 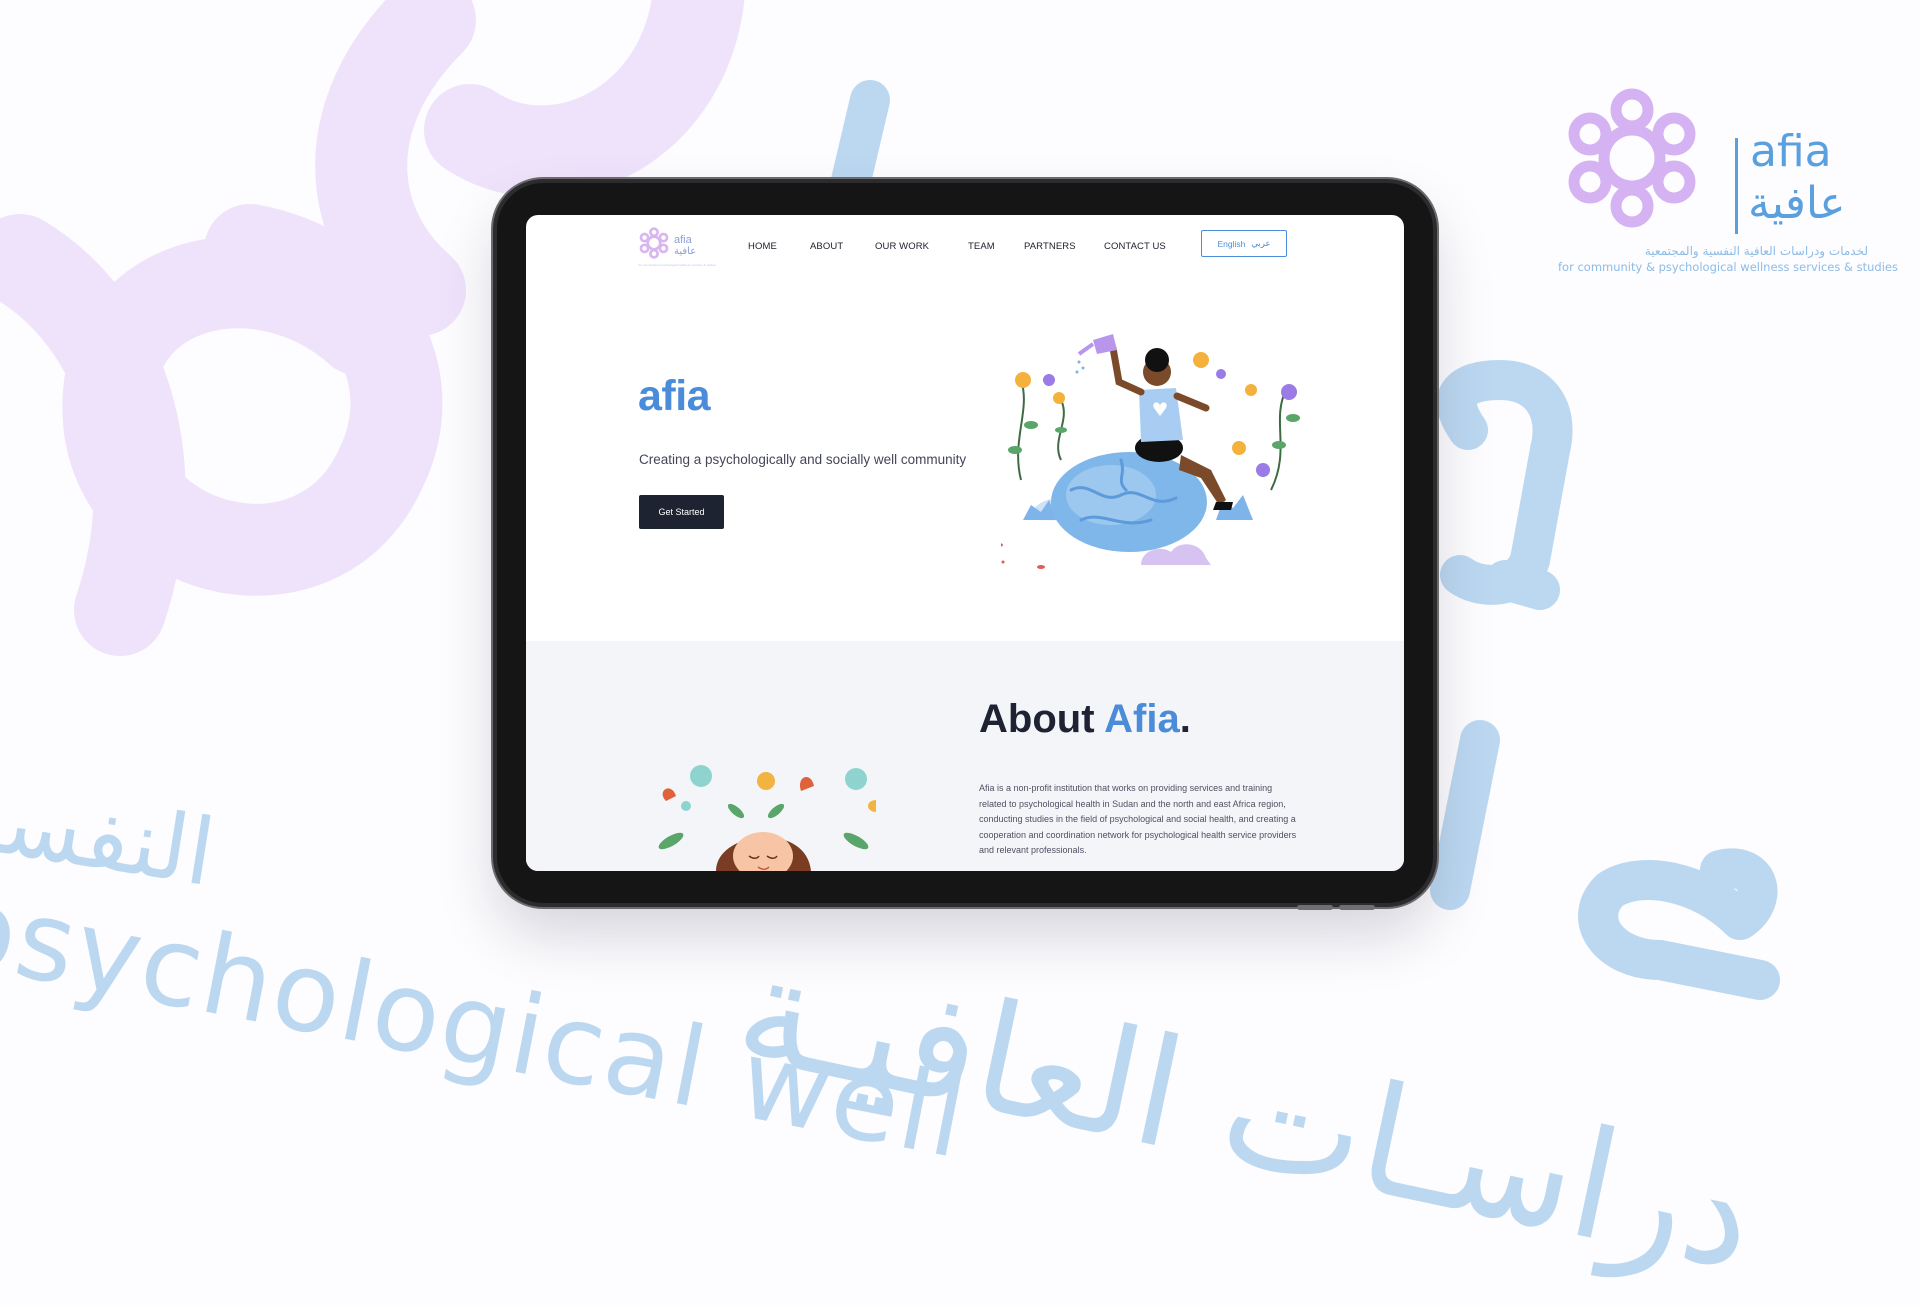 I want to click on about-title: About Afia., so click(x=1085, y=719).